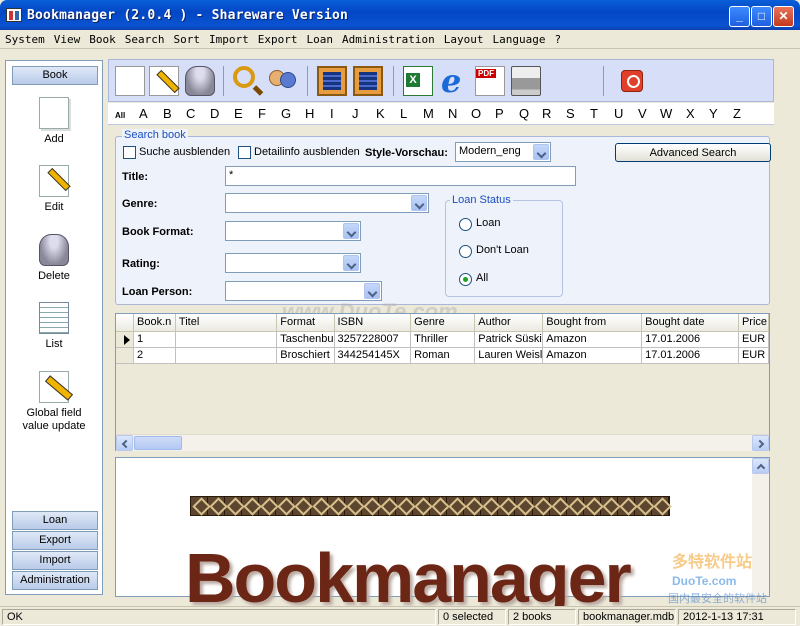 The width and height of the screenshot is (800, 626). Describe the element at coordinates (783, 16) in the screenshot. I see `close-button: ✕` at that location.